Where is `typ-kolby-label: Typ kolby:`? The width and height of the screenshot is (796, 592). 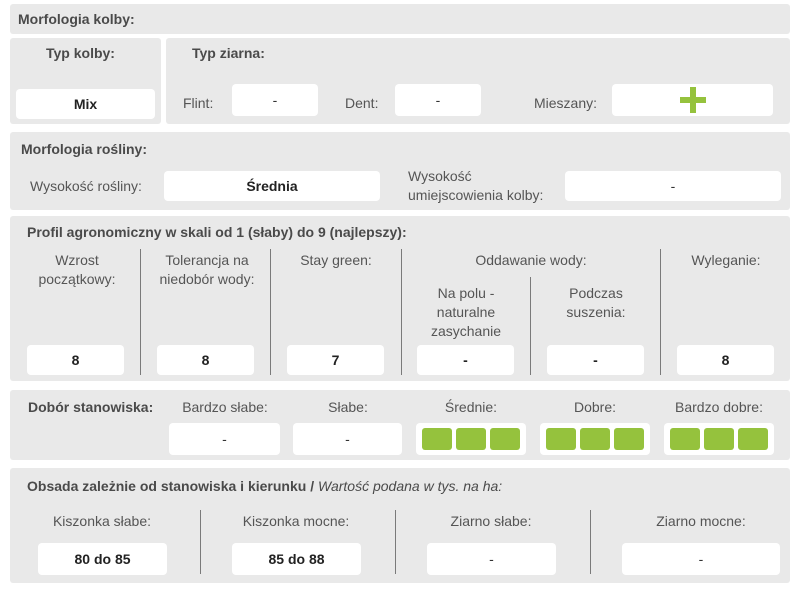 typ-kolby-label: Typ kolby: is located at coordinates (80, 53).